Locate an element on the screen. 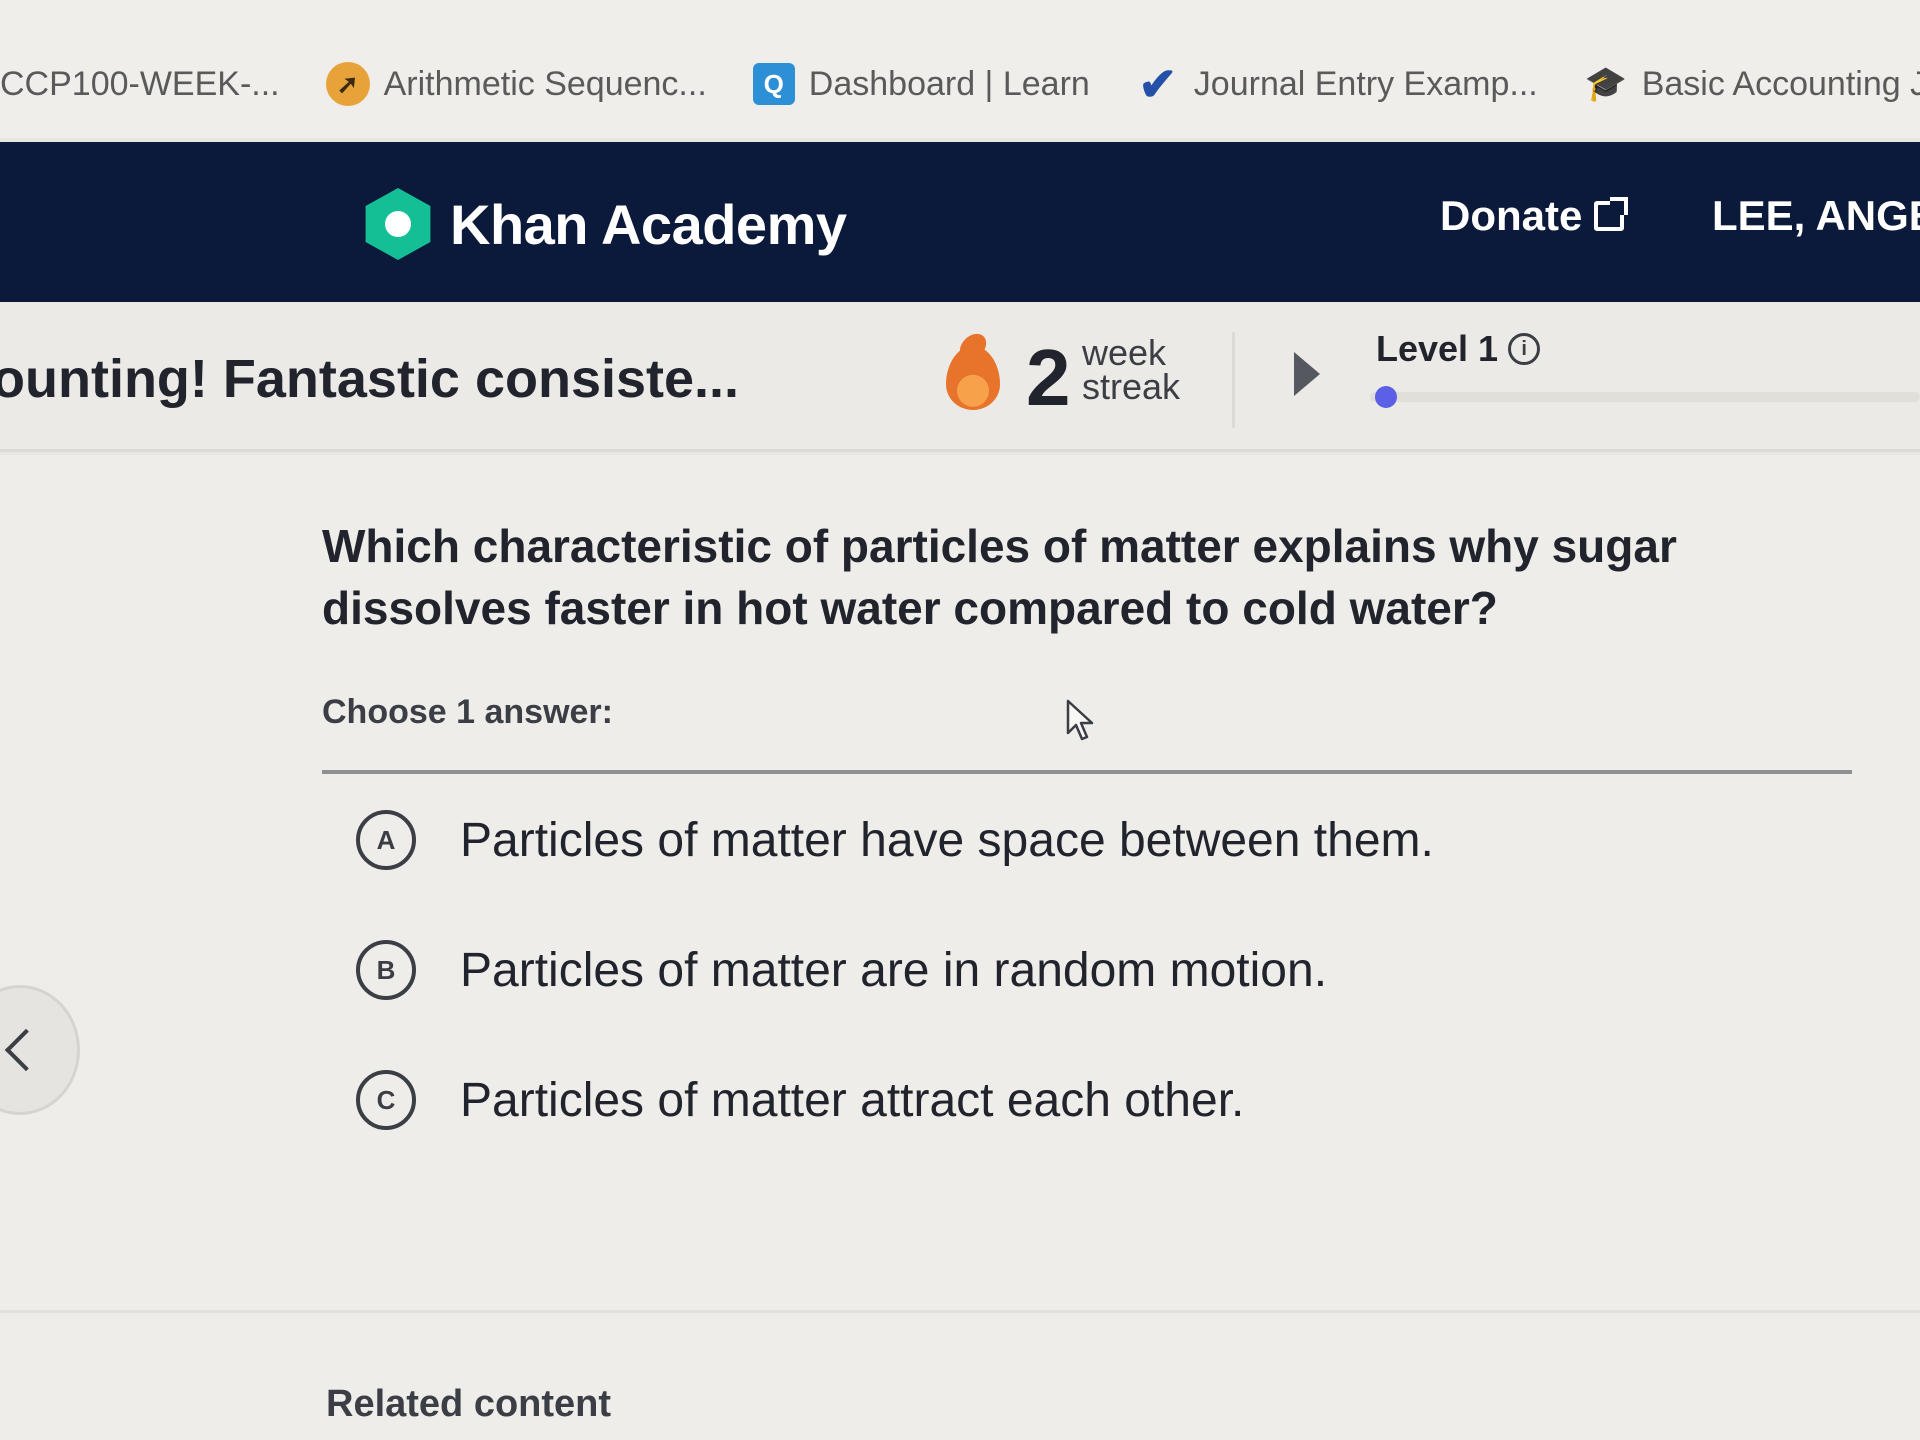 The width and height of the screenshot is (1920, 1440). bookmark-dashboard-learn: Q Dashboard | Learn is located at coordinates (921, 84).